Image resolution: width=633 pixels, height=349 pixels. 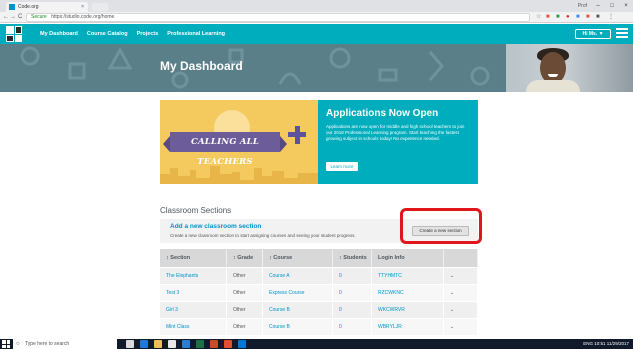 I want to click on nav-projects: Projects, so click(x=148, y=34).